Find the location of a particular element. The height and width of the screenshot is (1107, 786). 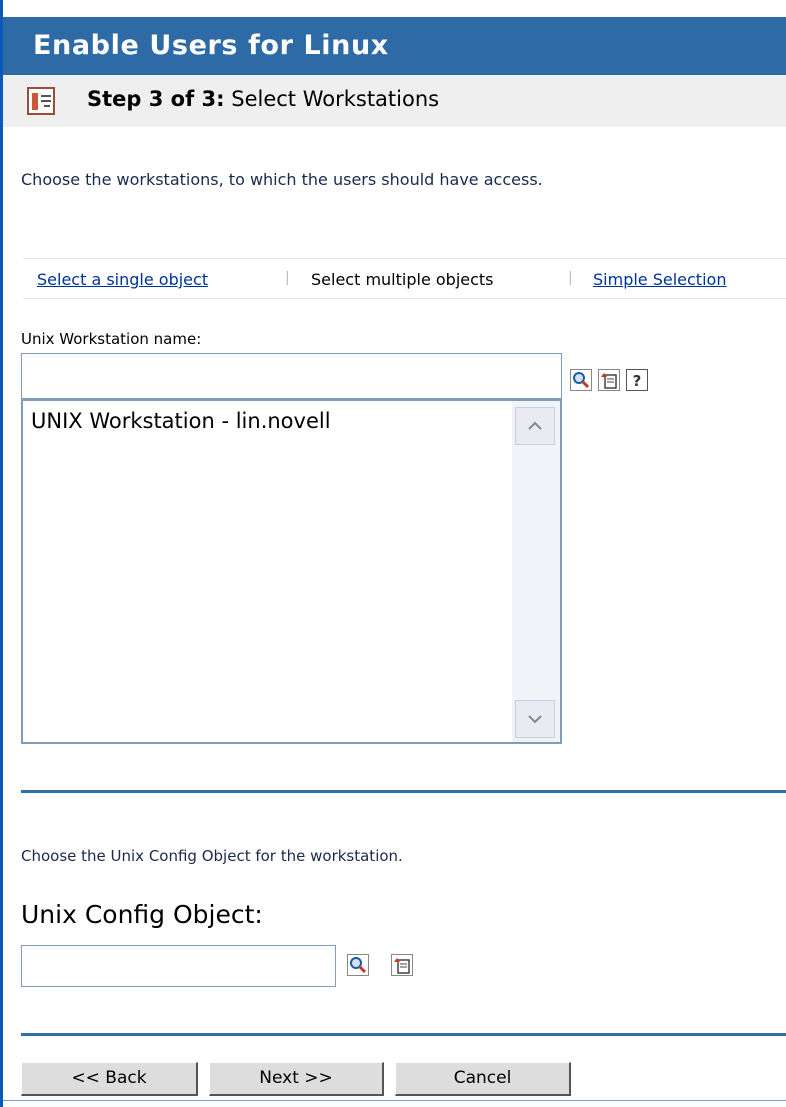

step-heading: Step 3 of 3: Select Workstations is located at coordinates (263, 99).